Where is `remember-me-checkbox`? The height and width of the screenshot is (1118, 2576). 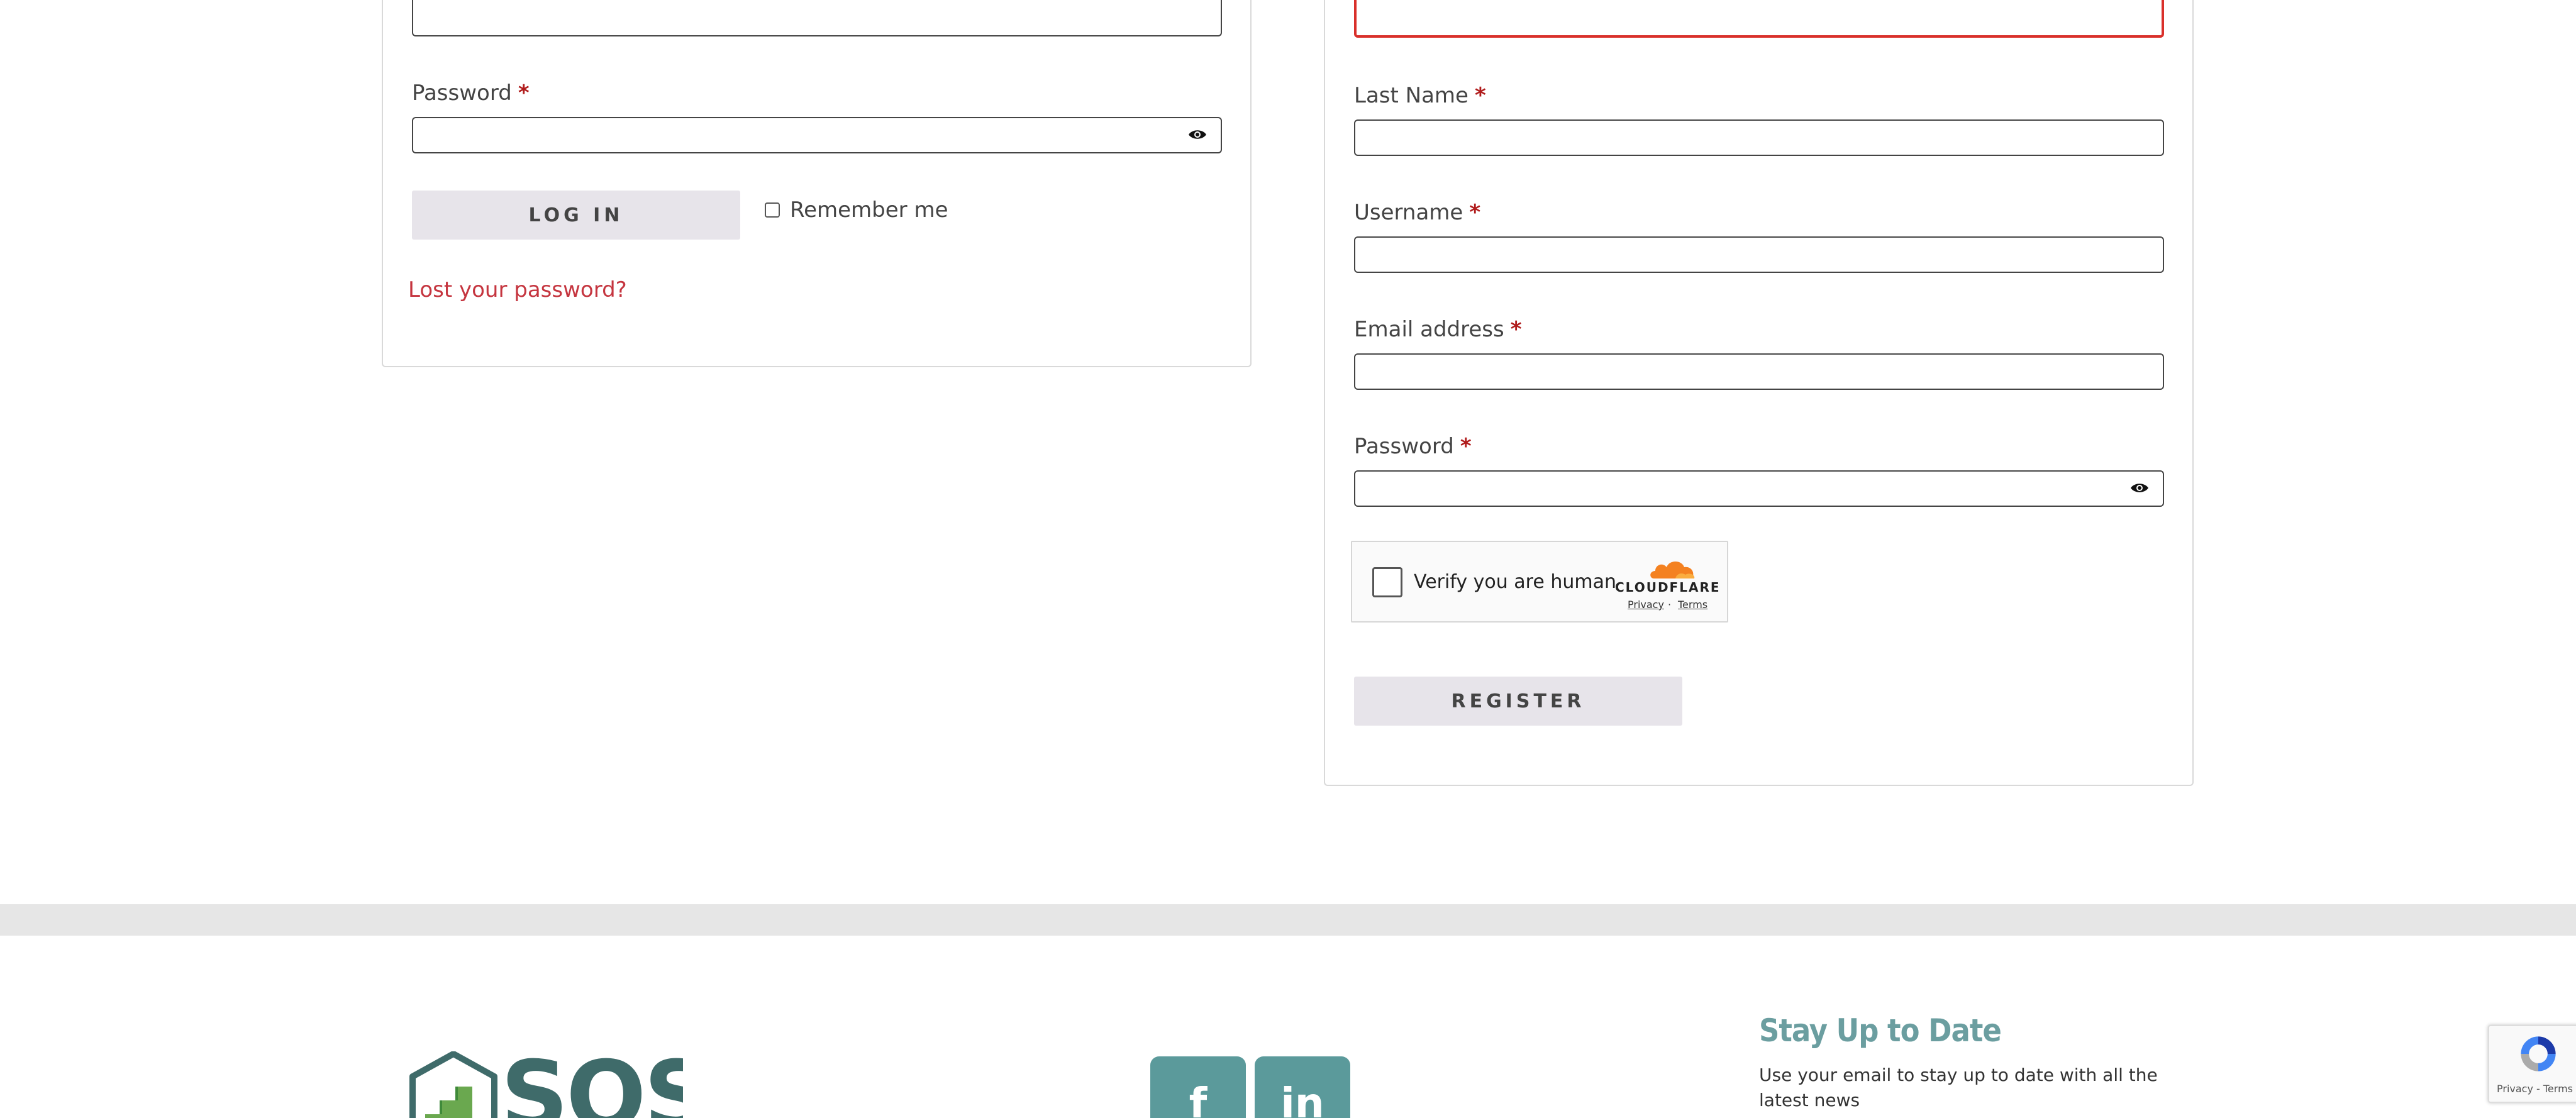 remember-me-checkbox is located at coordinates (772, 210).